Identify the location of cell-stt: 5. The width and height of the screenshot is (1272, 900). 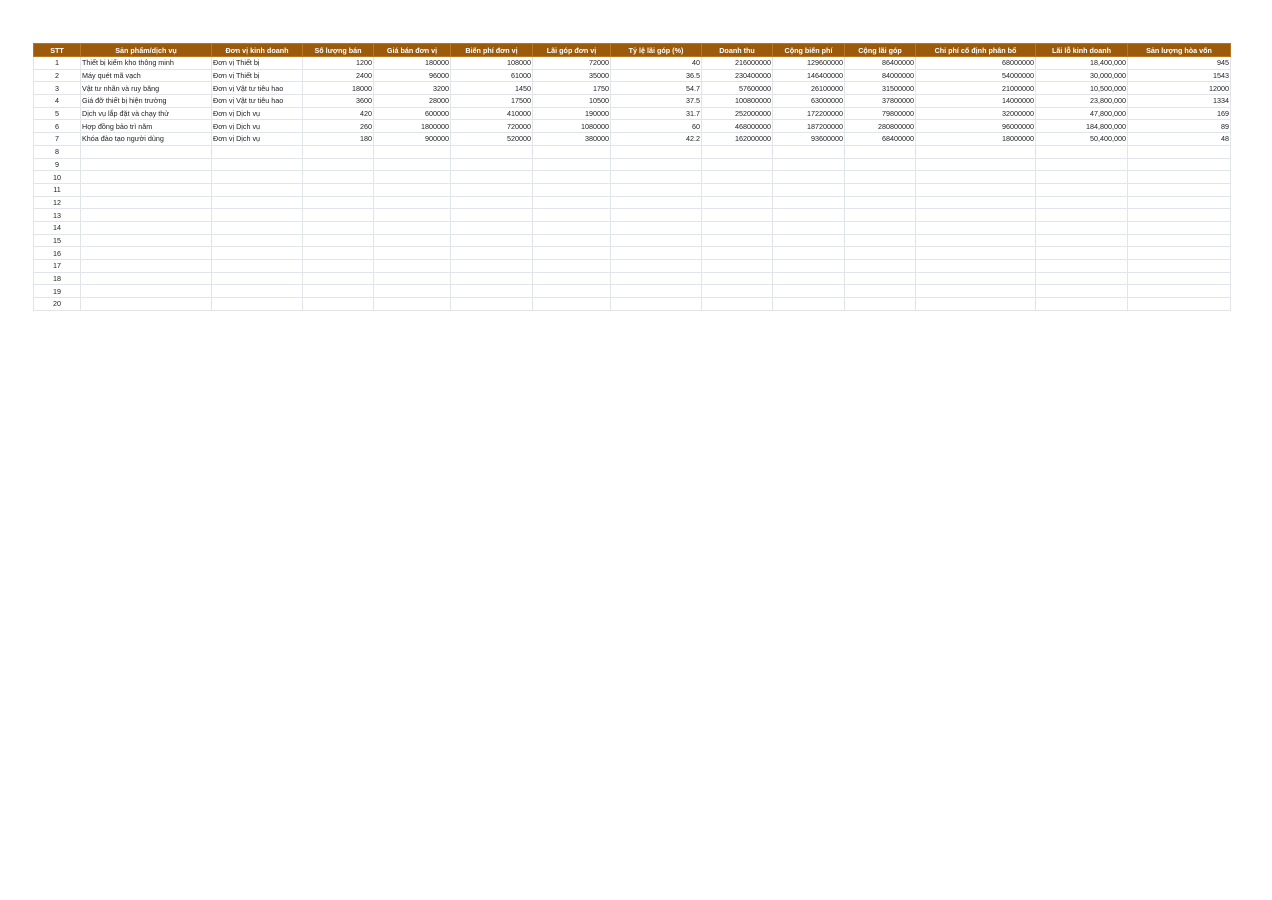
(57, 113).